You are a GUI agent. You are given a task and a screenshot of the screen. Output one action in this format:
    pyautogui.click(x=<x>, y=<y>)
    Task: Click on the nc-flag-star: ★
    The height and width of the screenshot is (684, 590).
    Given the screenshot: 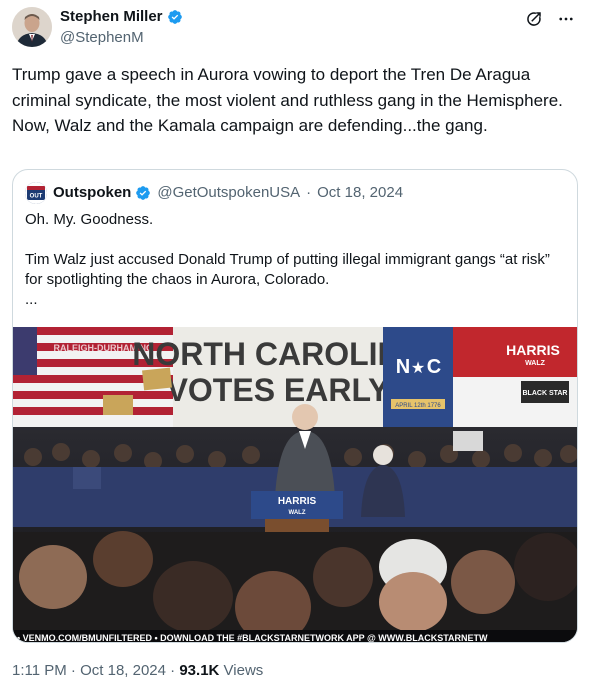 What is the action you would take?
    pyautogui.click(x=418, y=368)
    